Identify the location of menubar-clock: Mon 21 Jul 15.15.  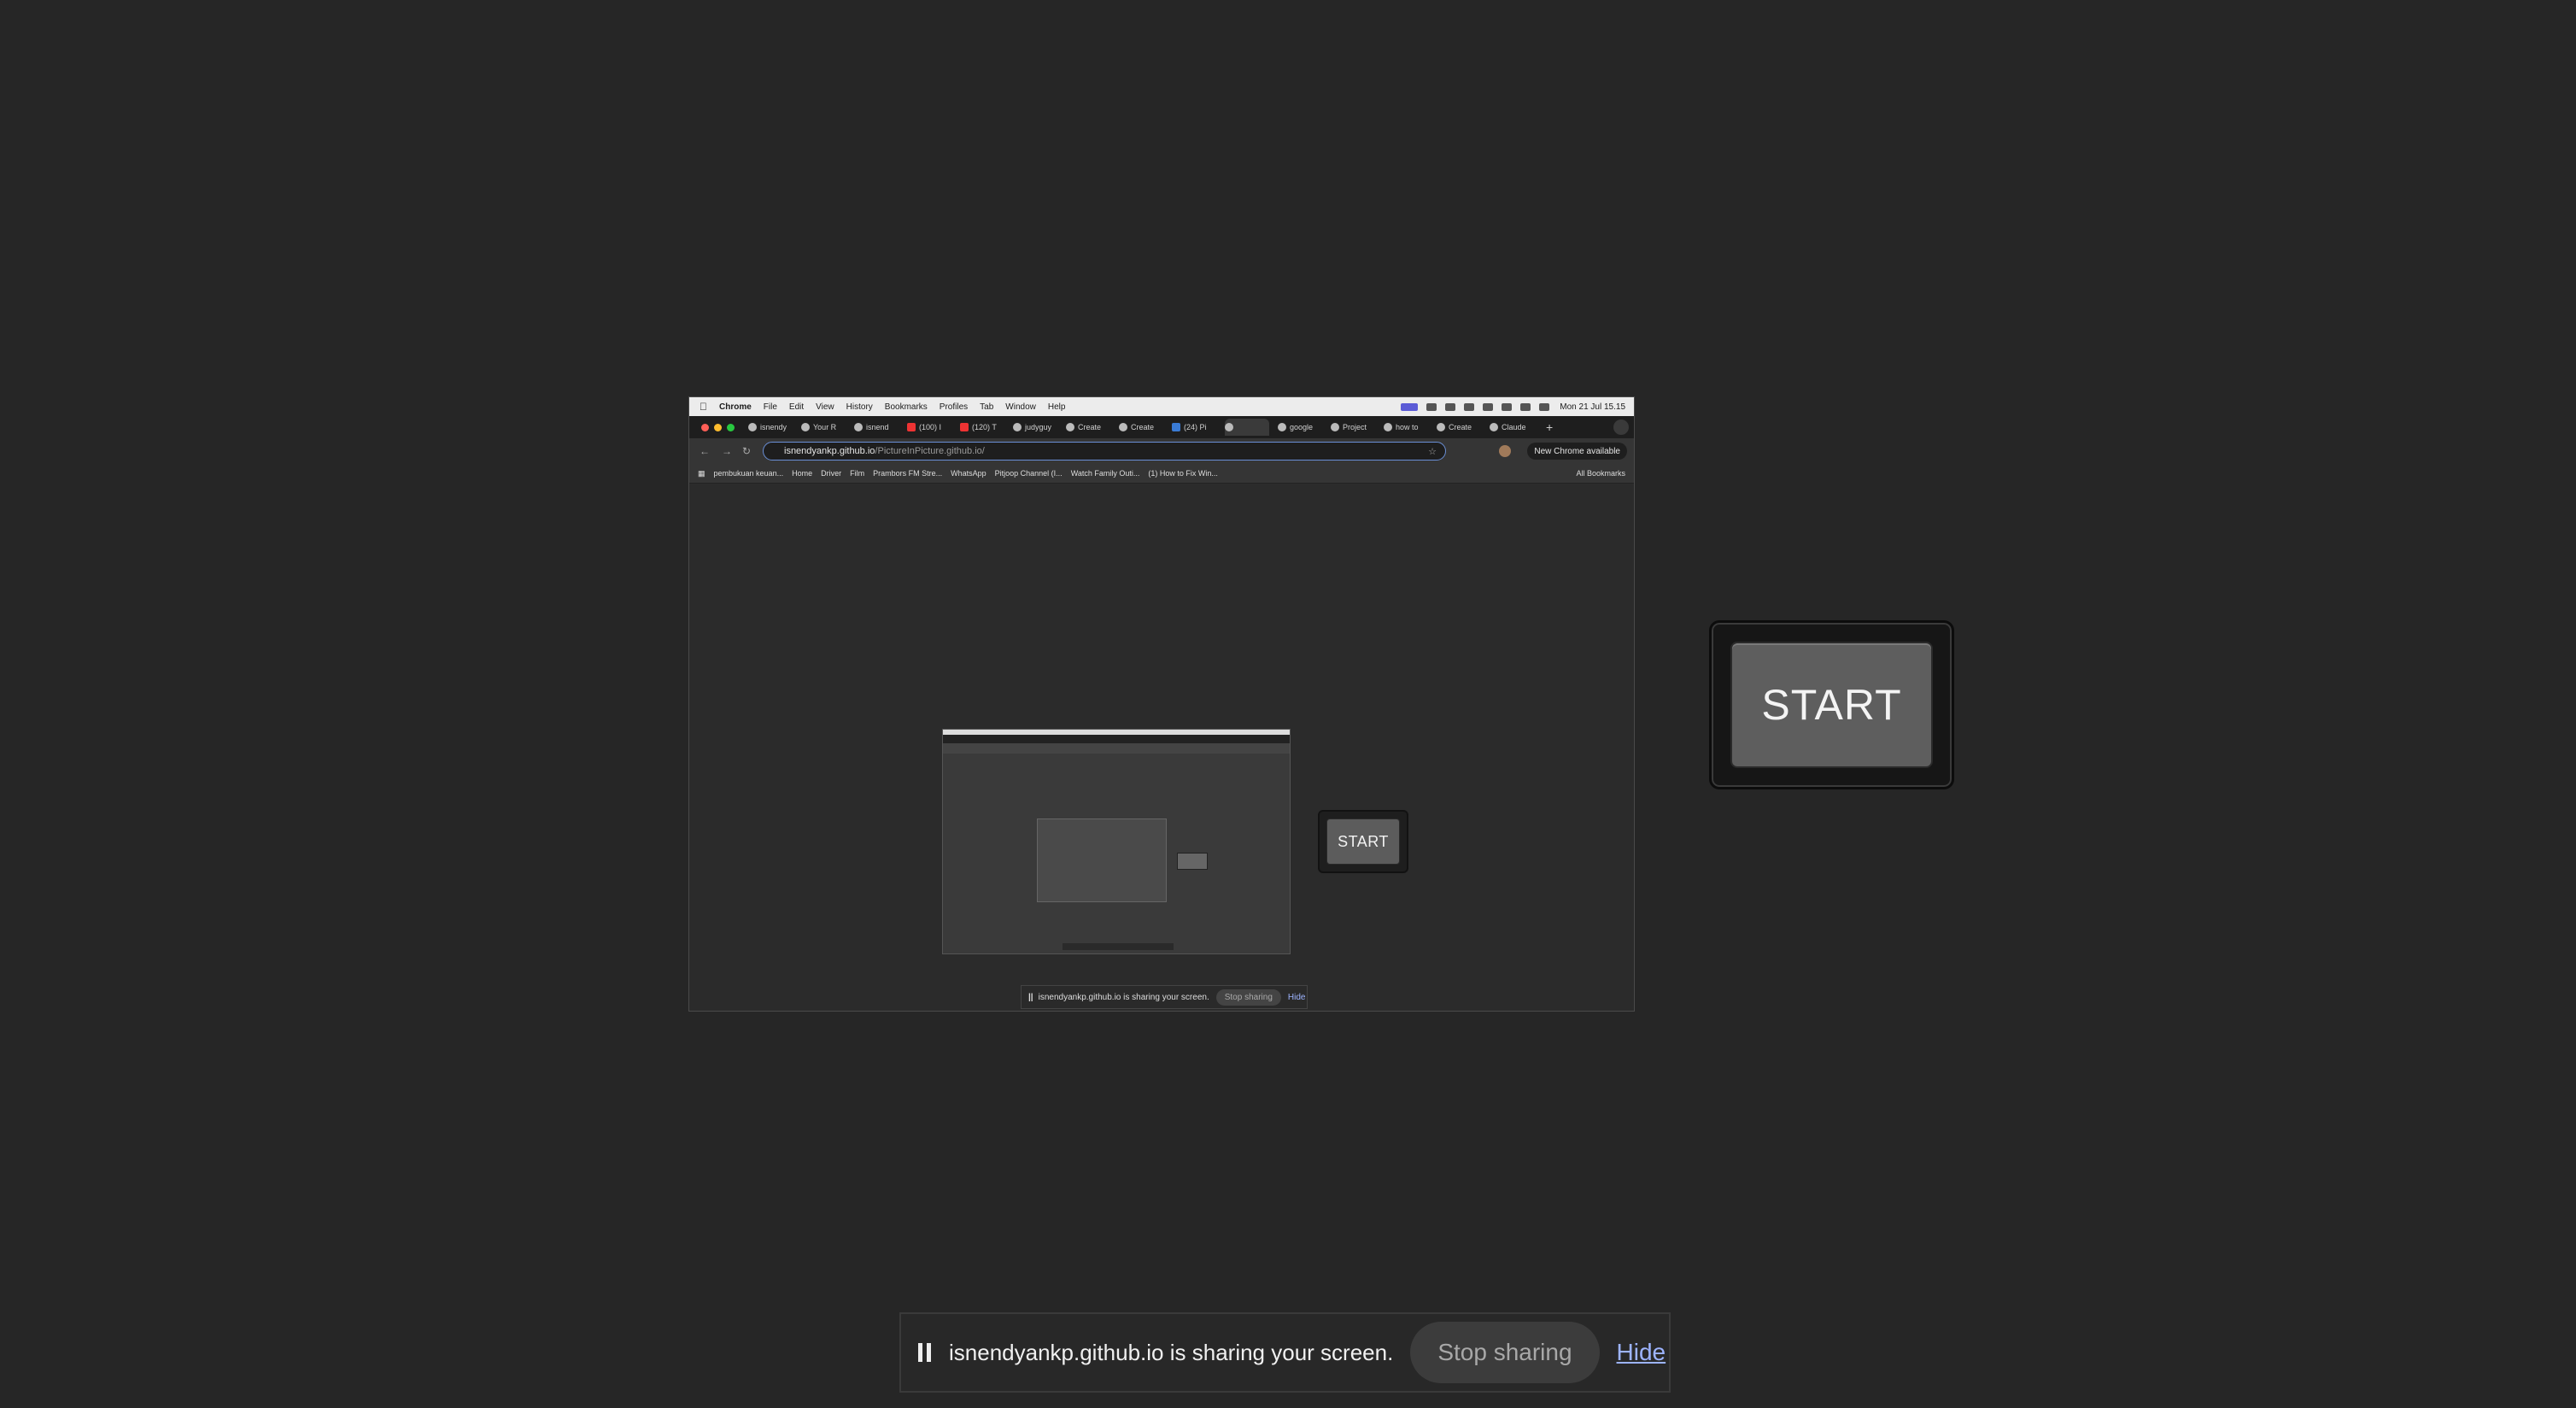
(1592, 407).